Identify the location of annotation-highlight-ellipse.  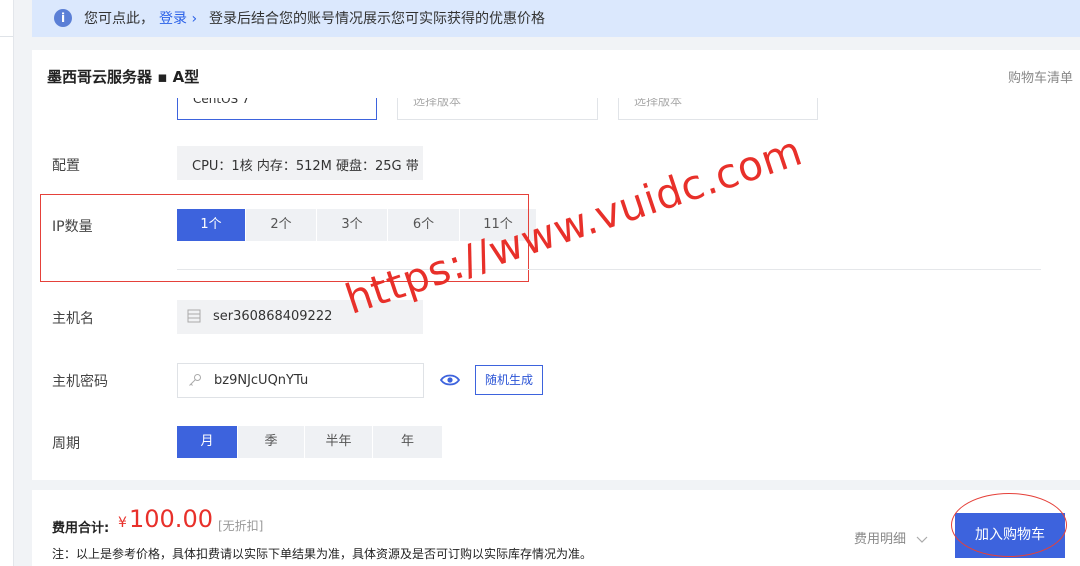
(1009, 525).